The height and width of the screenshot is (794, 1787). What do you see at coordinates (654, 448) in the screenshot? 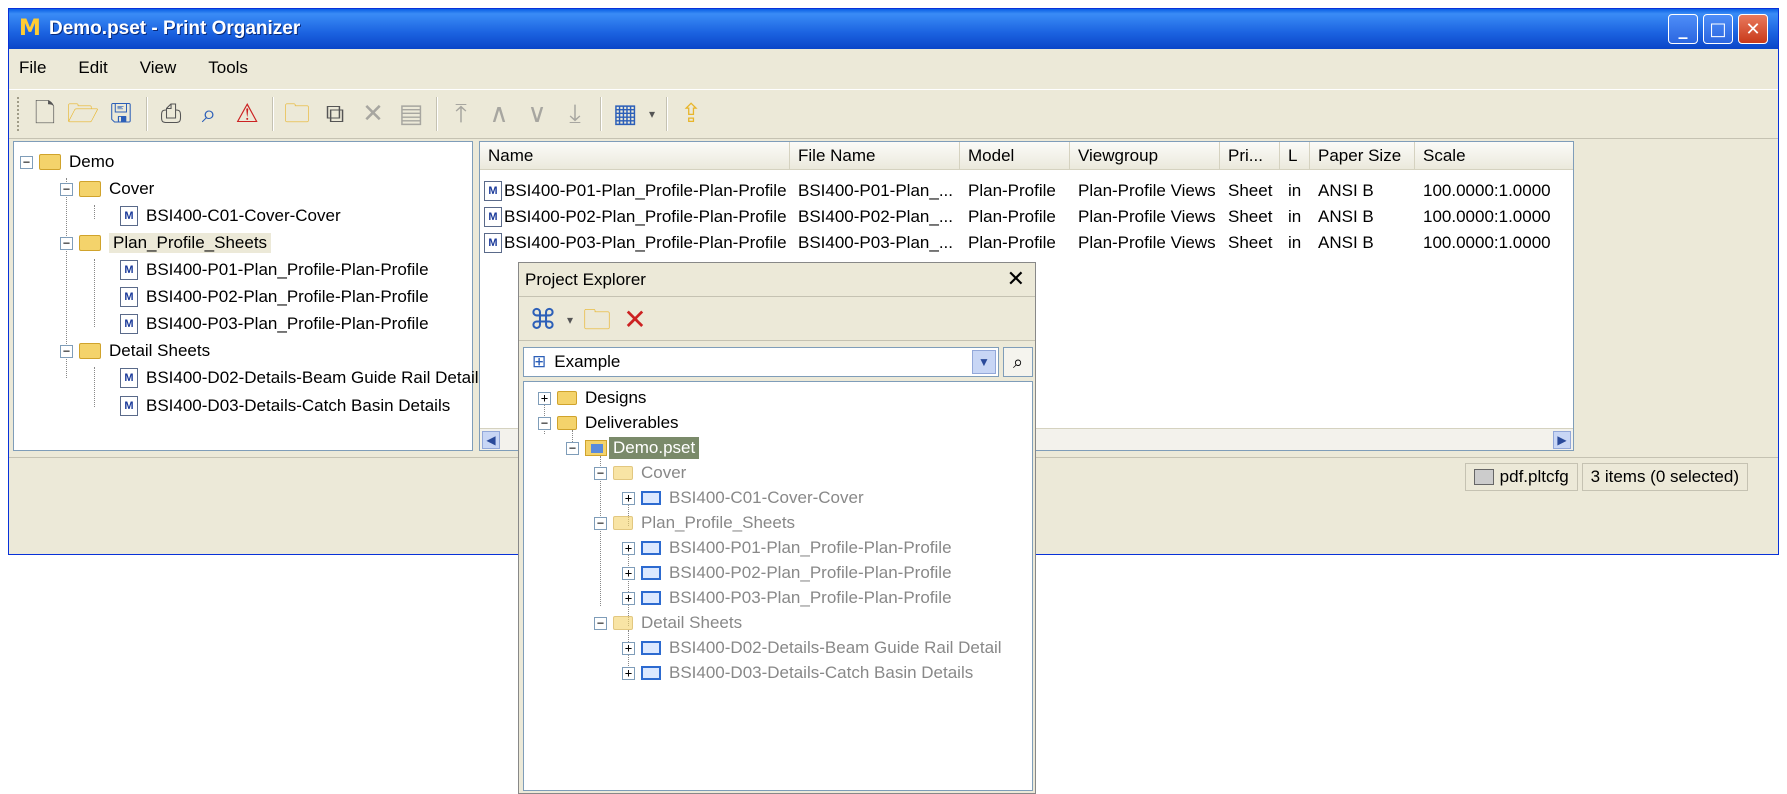
I see `tree-item-label: Demo.pset` at bounding box center [654, 448].